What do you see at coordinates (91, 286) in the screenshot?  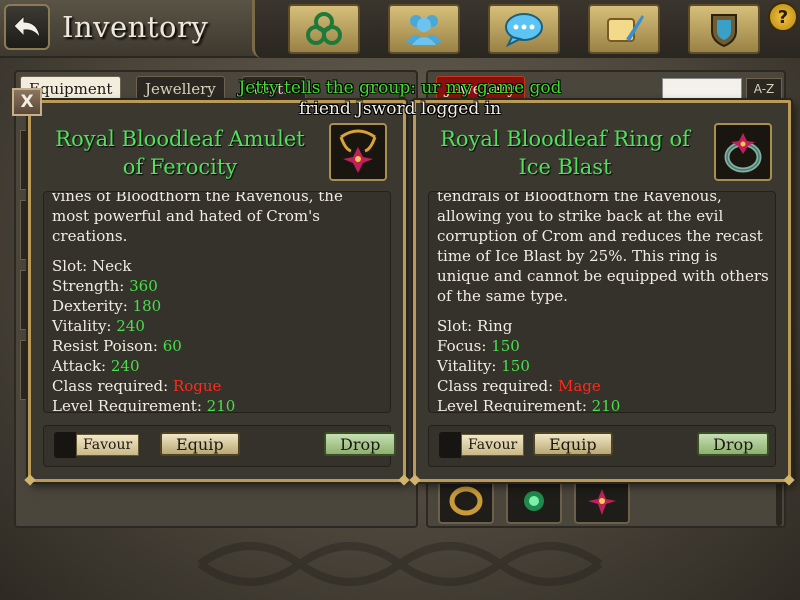 I see `stat-label: Strength:` at bounding box center [91, 286].